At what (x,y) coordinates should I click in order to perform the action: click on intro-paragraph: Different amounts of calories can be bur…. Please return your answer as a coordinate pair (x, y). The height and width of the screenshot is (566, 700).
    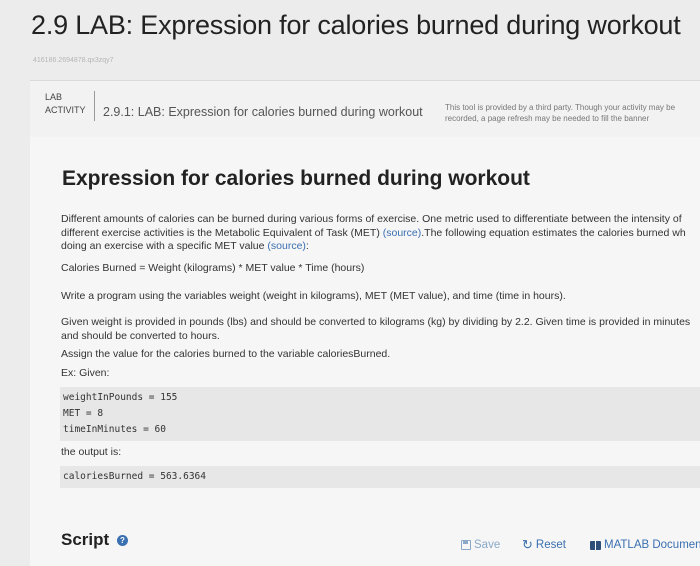
    Looking at the image, I should click on (380, 233).